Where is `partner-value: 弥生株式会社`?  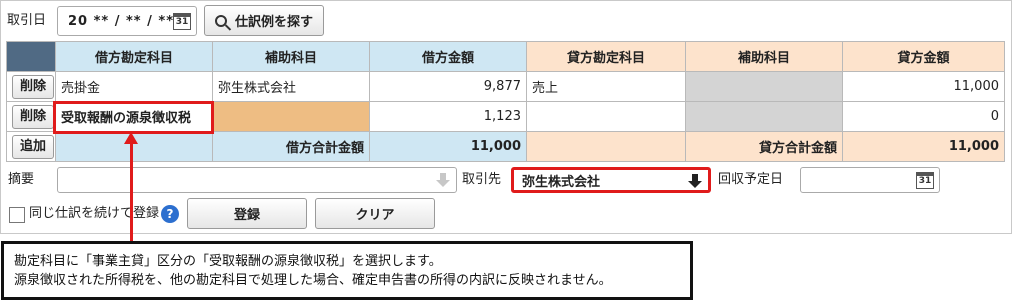 partner-value: 弥生株式会社 is located at coordinates (561, 182).